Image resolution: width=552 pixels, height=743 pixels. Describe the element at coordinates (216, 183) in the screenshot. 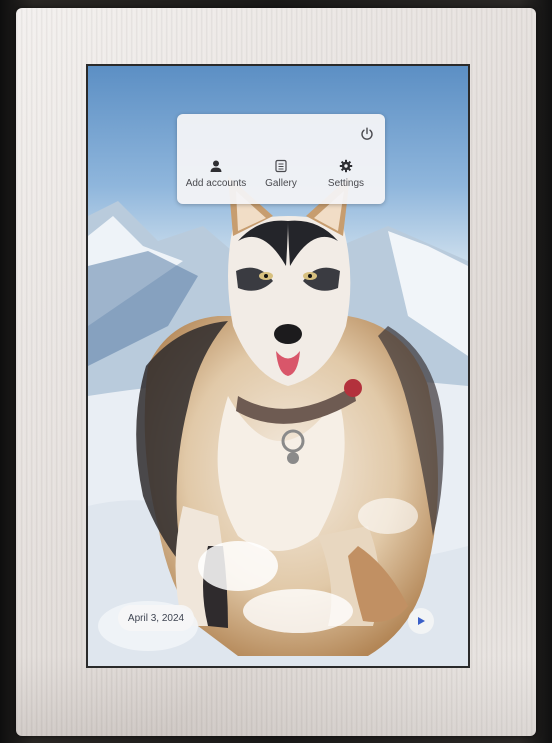

I see `add-accounts-label: Add accounts` at that location.